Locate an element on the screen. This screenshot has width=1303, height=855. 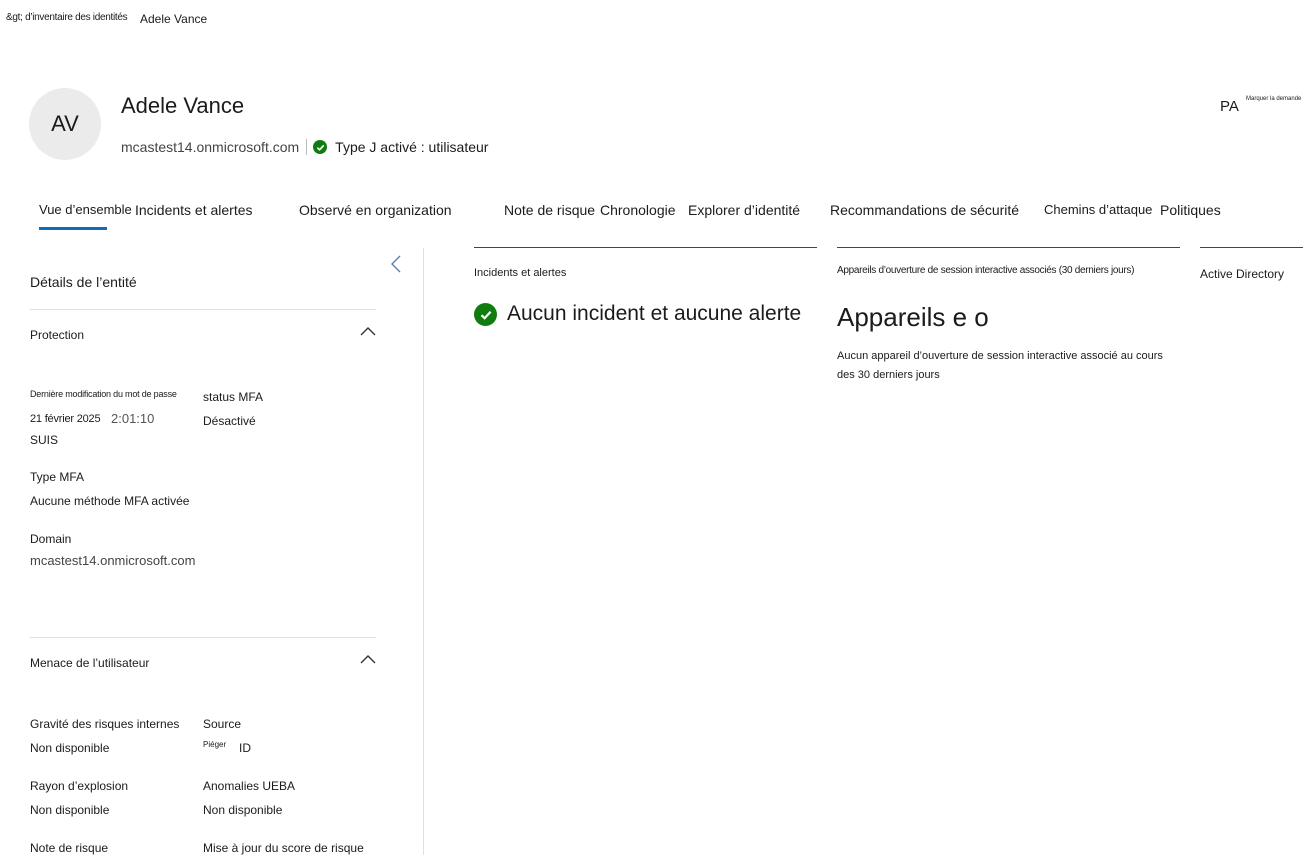
active-tab-indicator is located at coordinates (73, 228).